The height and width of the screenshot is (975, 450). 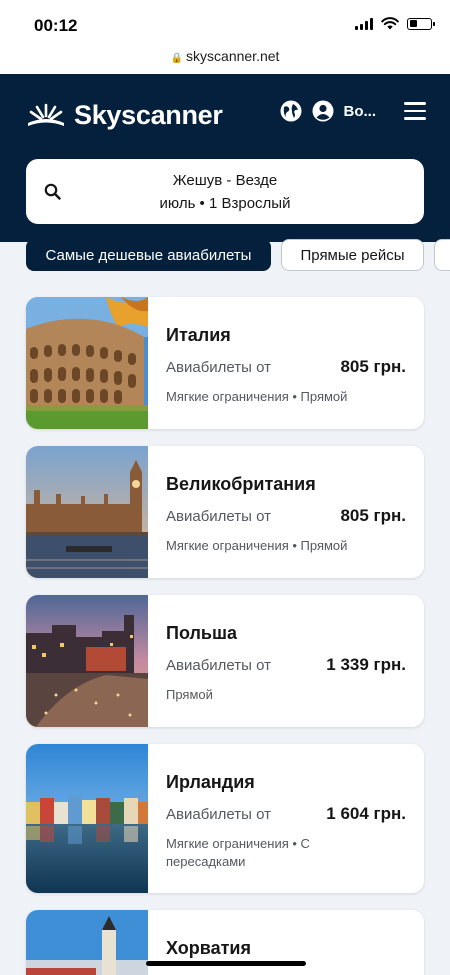 What do you see at coordinates (226, 963) in the screenshot?
I see `home-indicator` at bounding box center [226, 963].